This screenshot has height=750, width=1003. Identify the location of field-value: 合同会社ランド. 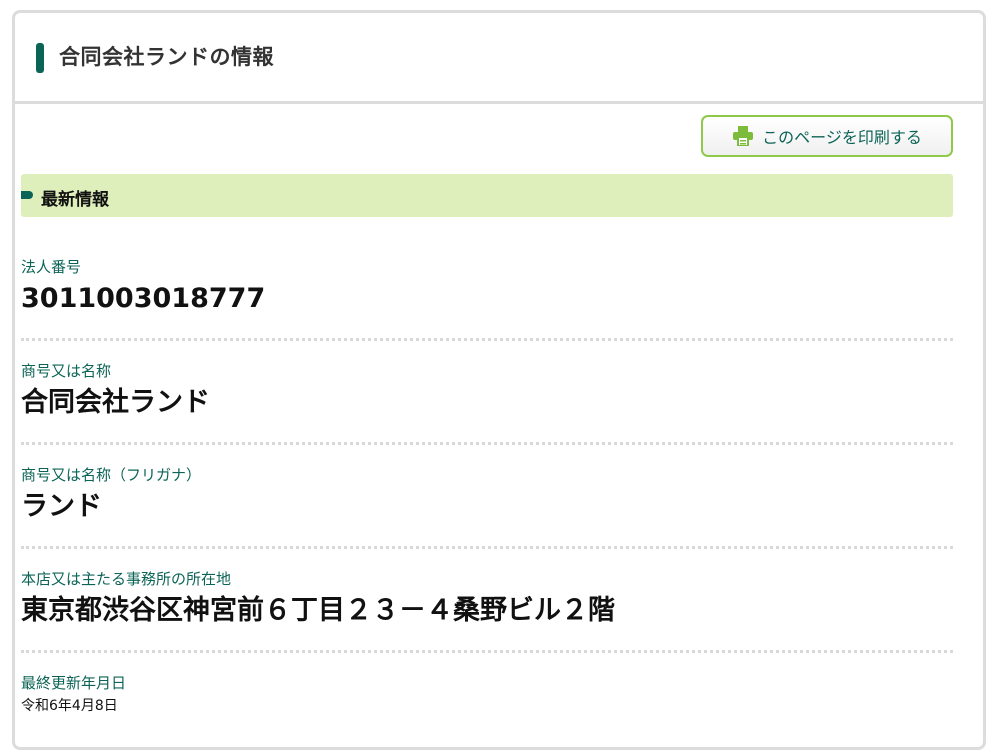
(115, 402).